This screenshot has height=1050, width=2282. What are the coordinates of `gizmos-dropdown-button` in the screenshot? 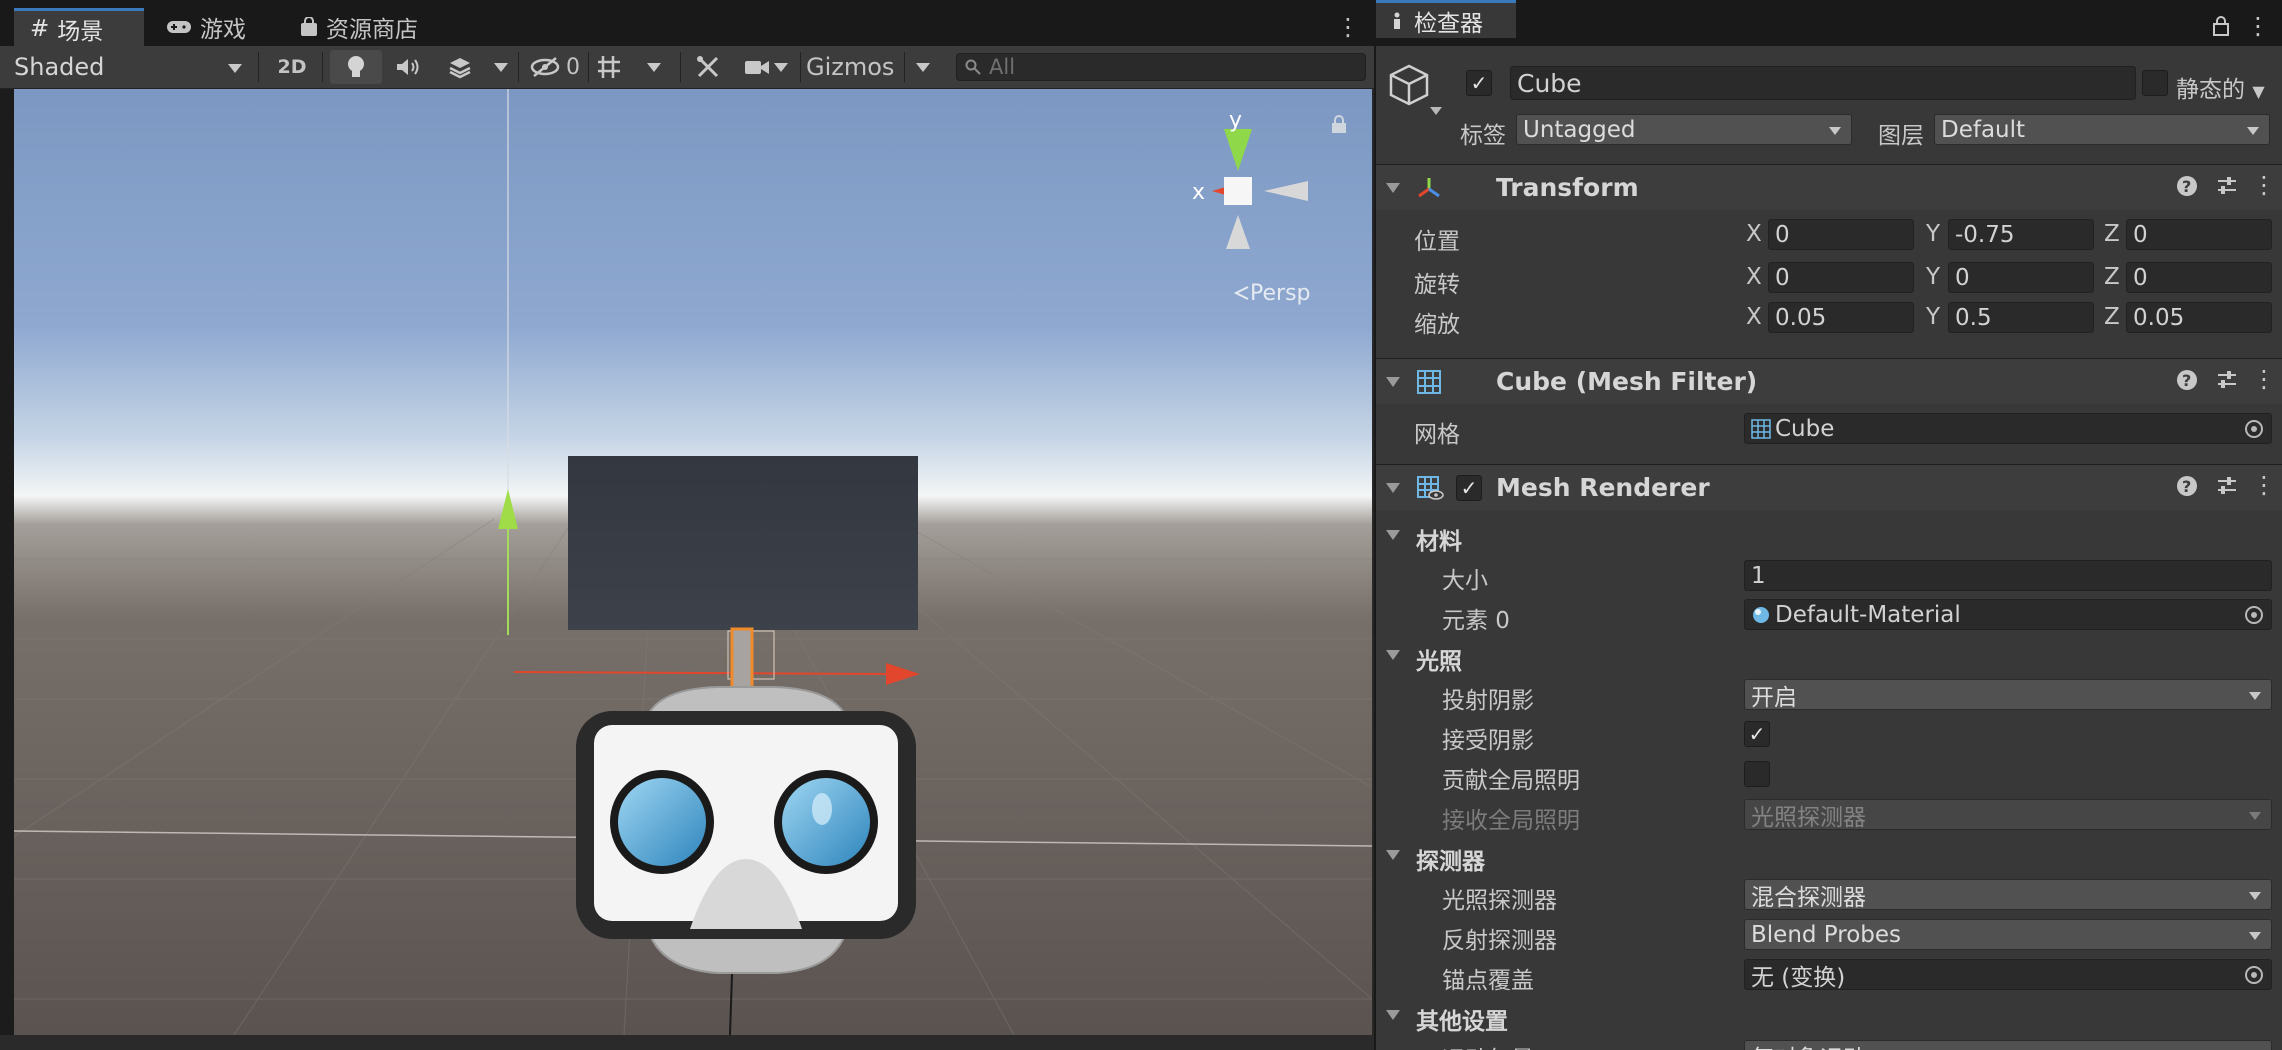 It's located at (923, 67).